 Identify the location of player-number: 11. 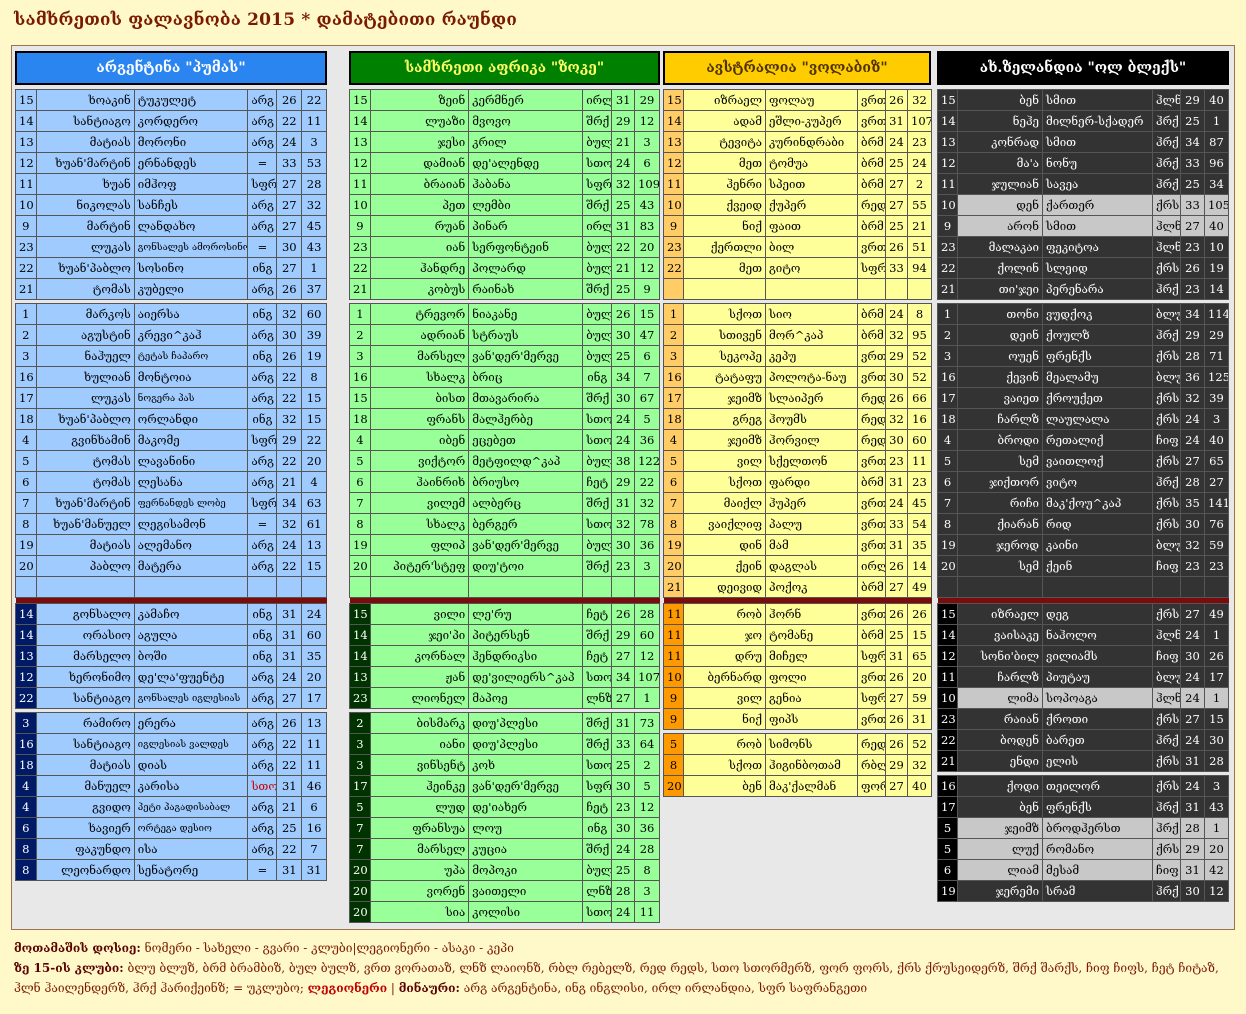
(673, 614).